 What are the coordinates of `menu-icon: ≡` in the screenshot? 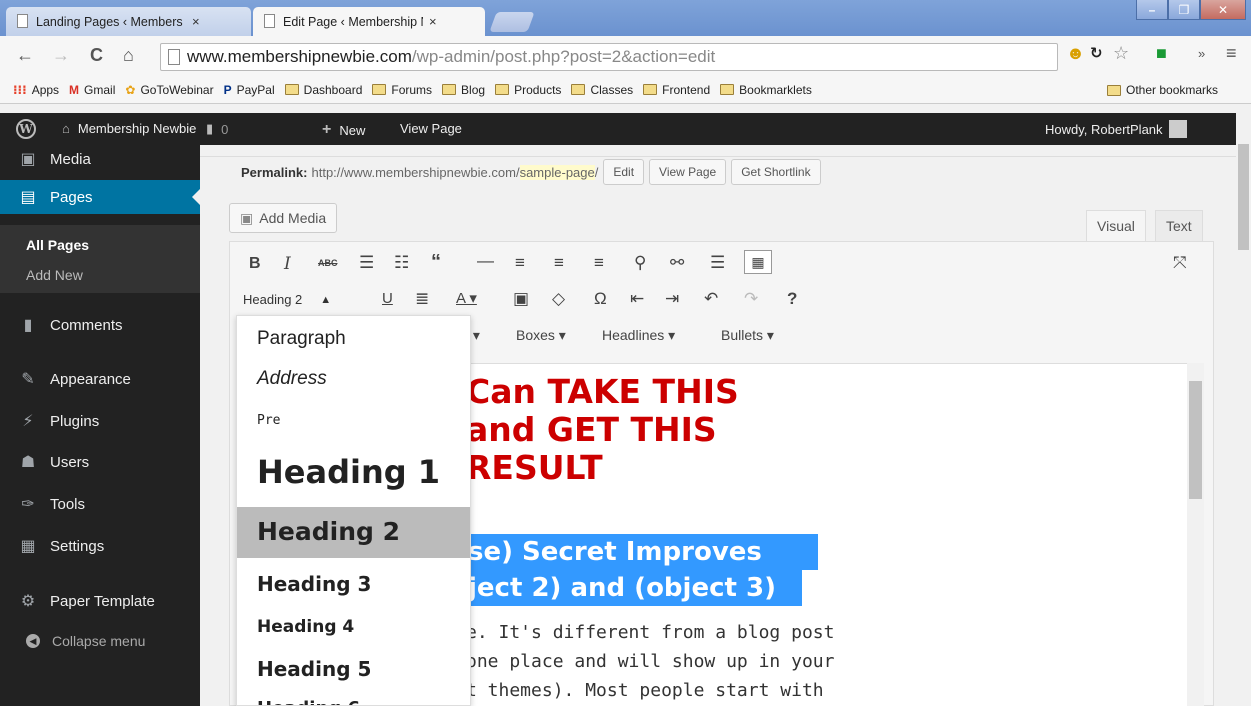 It's located at (1231, 53).